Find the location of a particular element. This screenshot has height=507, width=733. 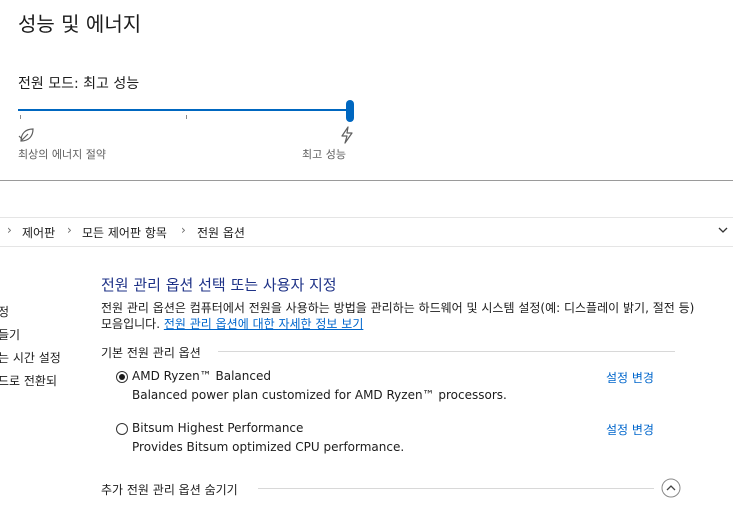

power-mode-slider is located at coordinates (188, 111).